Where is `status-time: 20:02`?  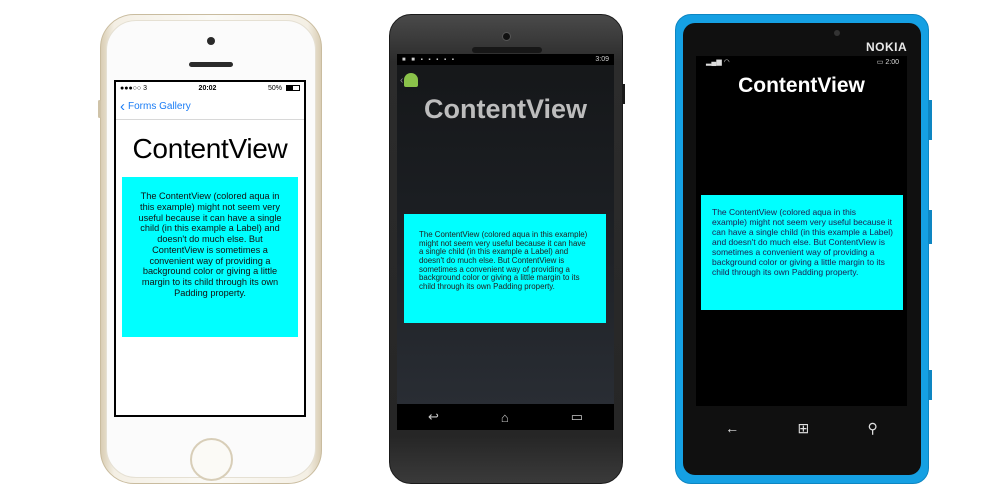 status-time: 20:02 is located at coordinates (207, 88).